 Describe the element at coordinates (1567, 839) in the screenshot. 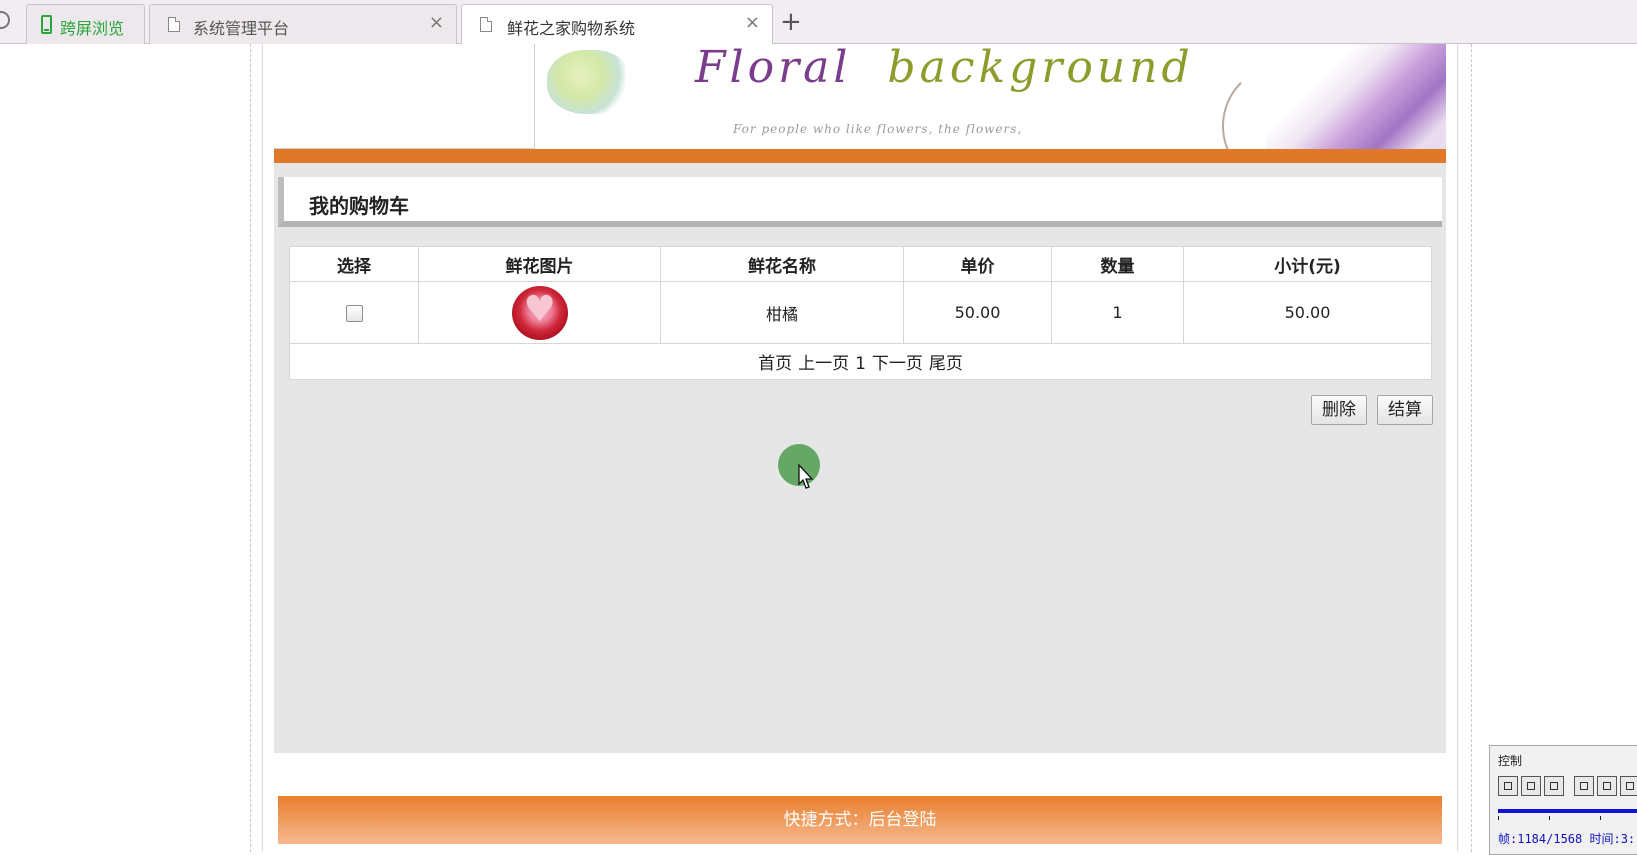

I see `playback-status: 帧:1184/1568 时间:3:` at that location.